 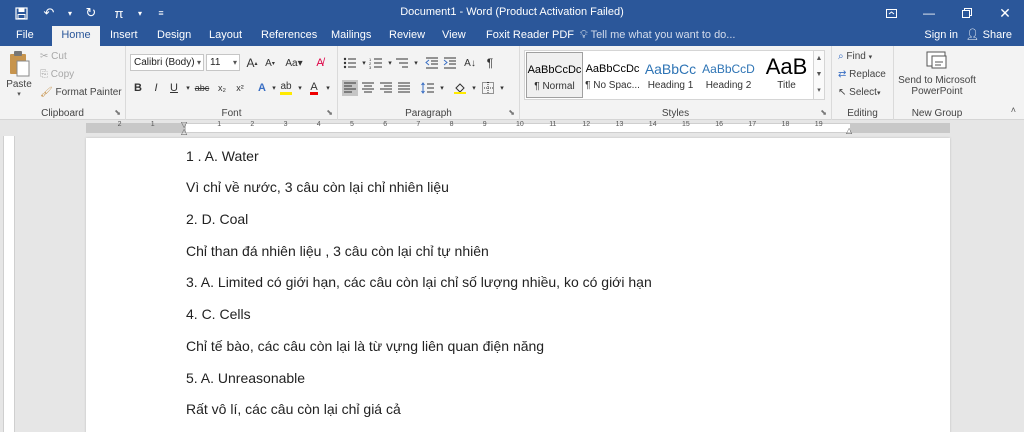 What do you see at coordinates (819, 59) in the screenshot?
I see `chevron-up-icon: ▲` at bounding box center [819, 59].